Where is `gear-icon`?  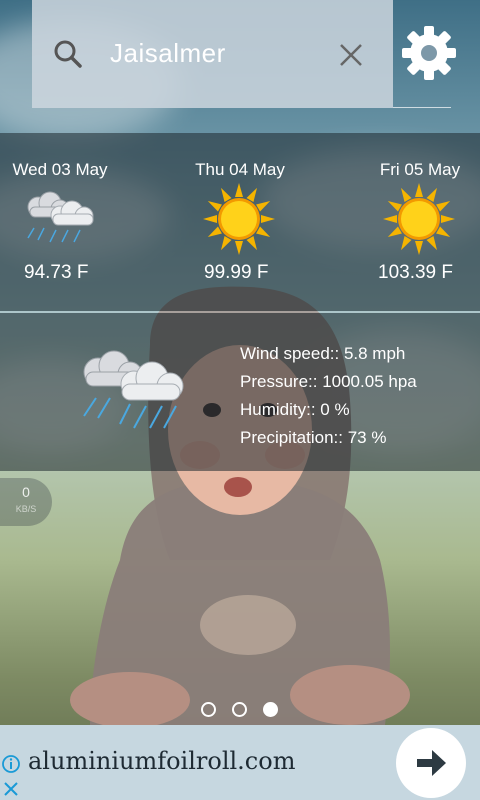
gear-icon is located at coordinates (429, 53).